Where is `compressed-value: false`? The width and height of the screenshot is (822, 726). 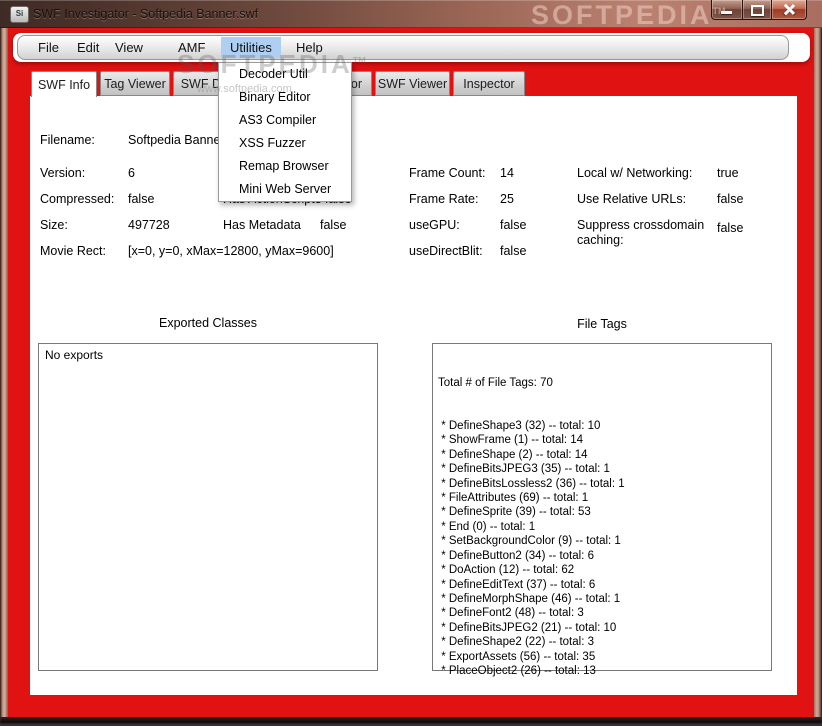
compressed-value: false is located at coordinates (141, 199).